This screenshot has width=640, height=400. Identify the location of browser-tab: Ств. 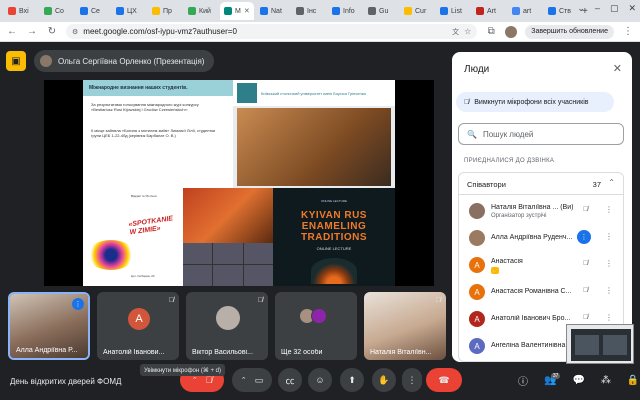
(561, 11).